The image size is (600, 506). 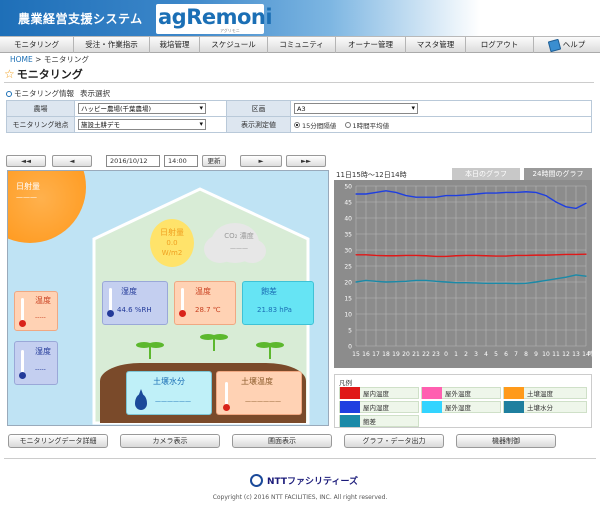 I want to click on next-button: ►, so click(x=261, y=161).